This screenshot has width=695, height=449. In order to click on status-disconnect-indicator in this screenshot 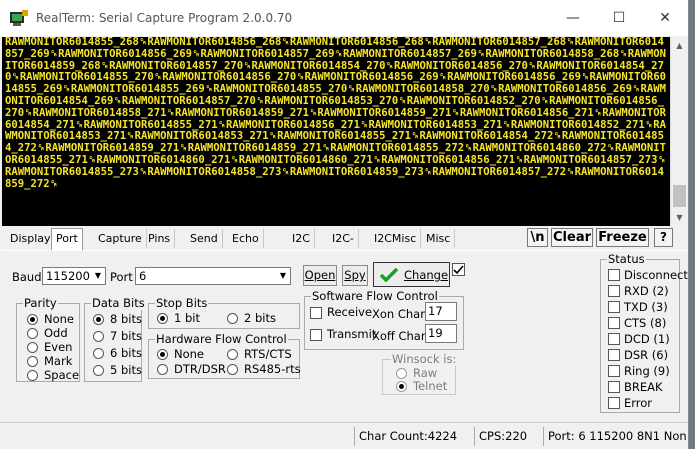, I will do `click(614, 275)`.